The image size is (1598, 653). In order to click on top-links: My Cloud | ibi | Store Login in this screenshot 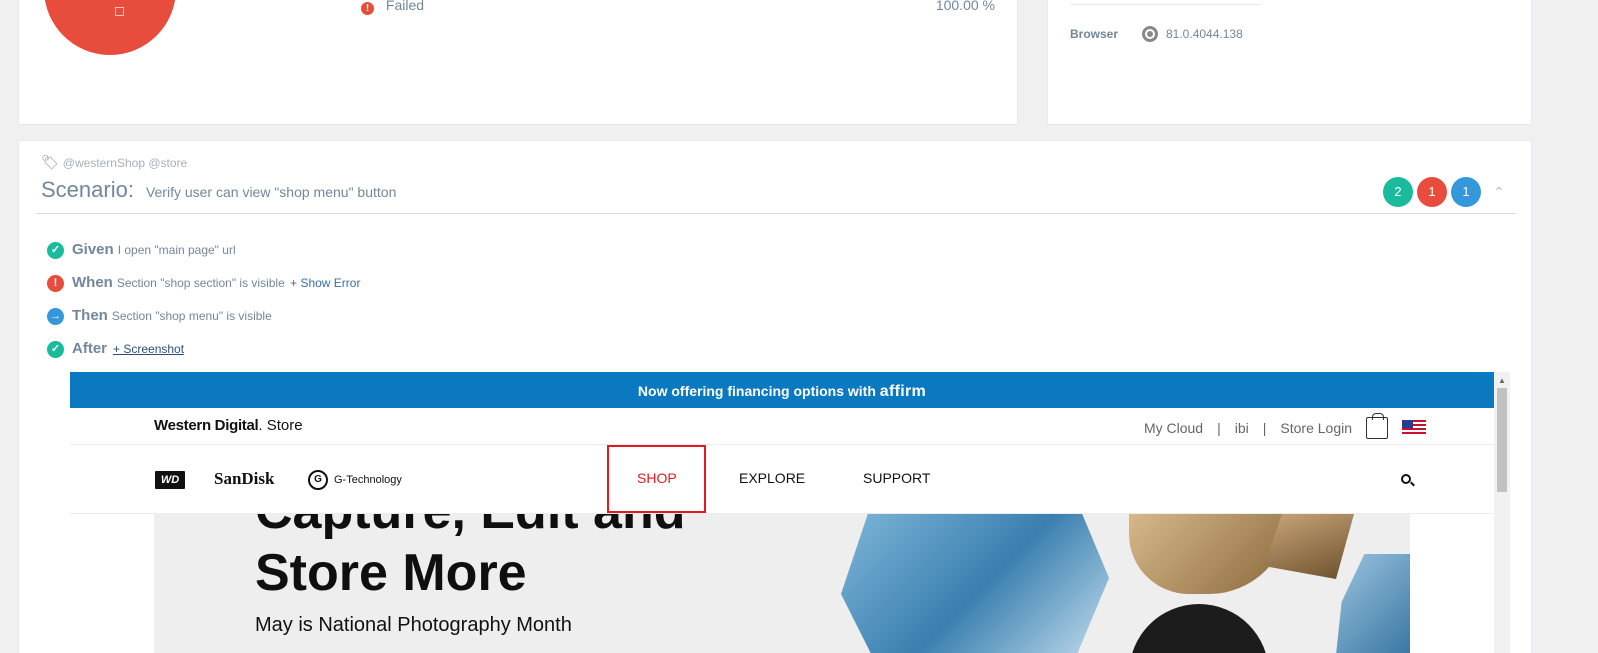, I will do `click(1284, 426)`.